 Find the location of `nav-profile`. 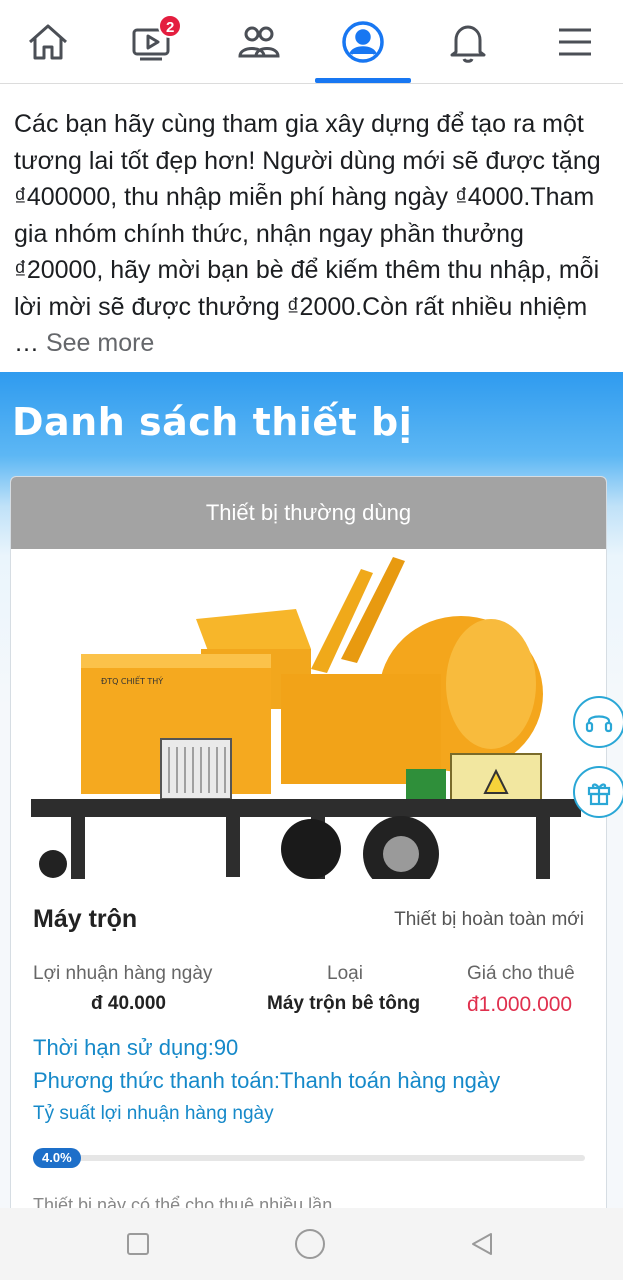

nav-profile is located at coordinates (363, 42).